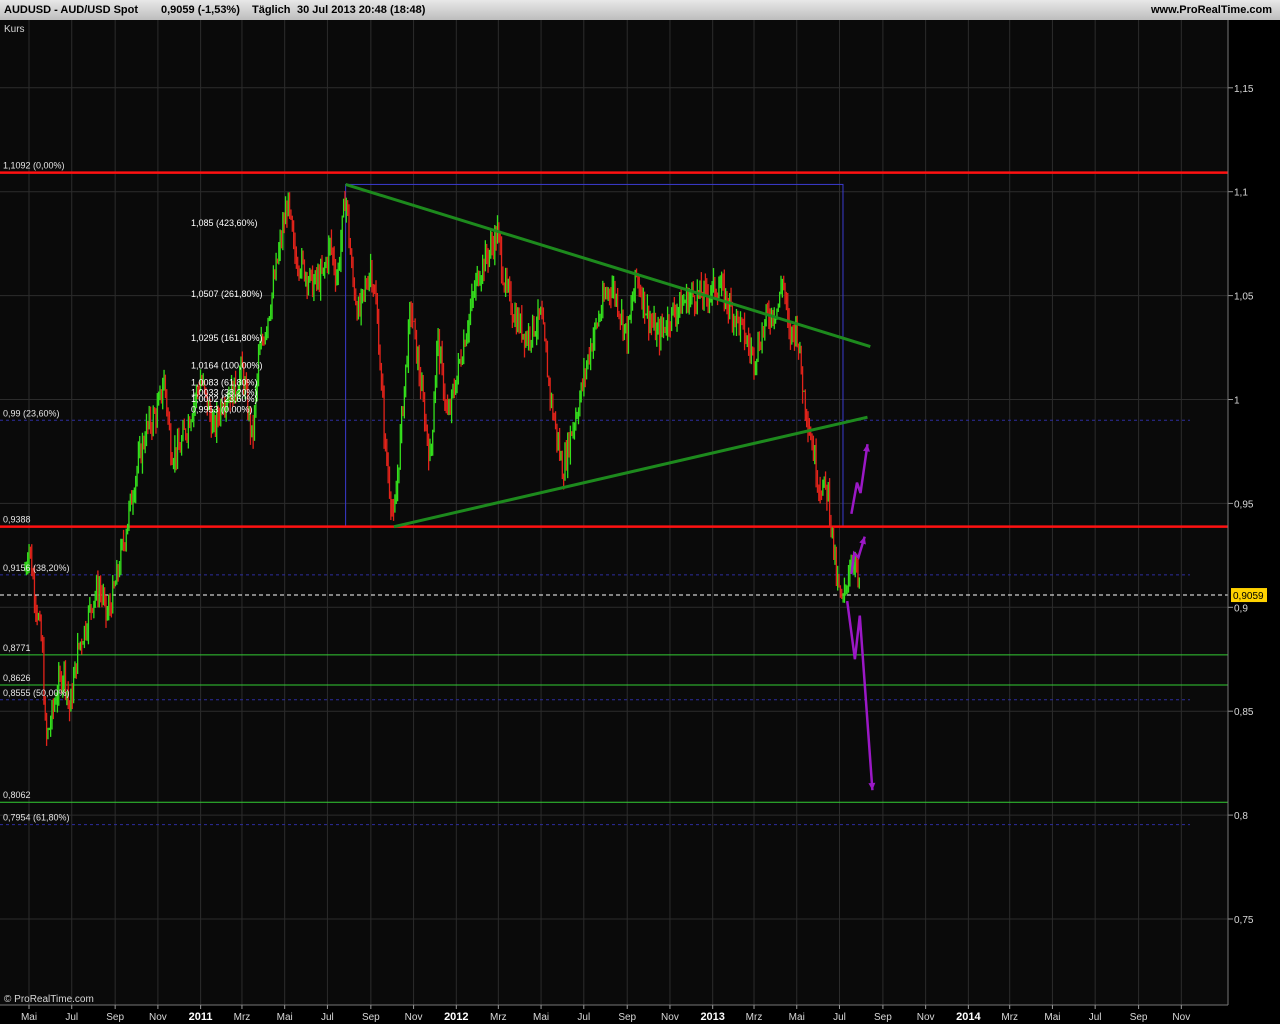 Image resolution: width=1280 pixels, height=1024 pixels. Describe the element at coordinates (227, 294) in the screenshot. I see `fib-extension-label: 1,0507 (261,80%)` at that location.